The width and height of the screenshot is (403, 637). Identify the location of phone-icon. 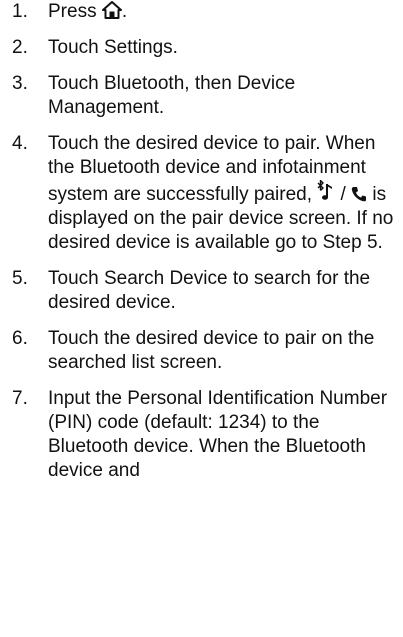
(359, 194).